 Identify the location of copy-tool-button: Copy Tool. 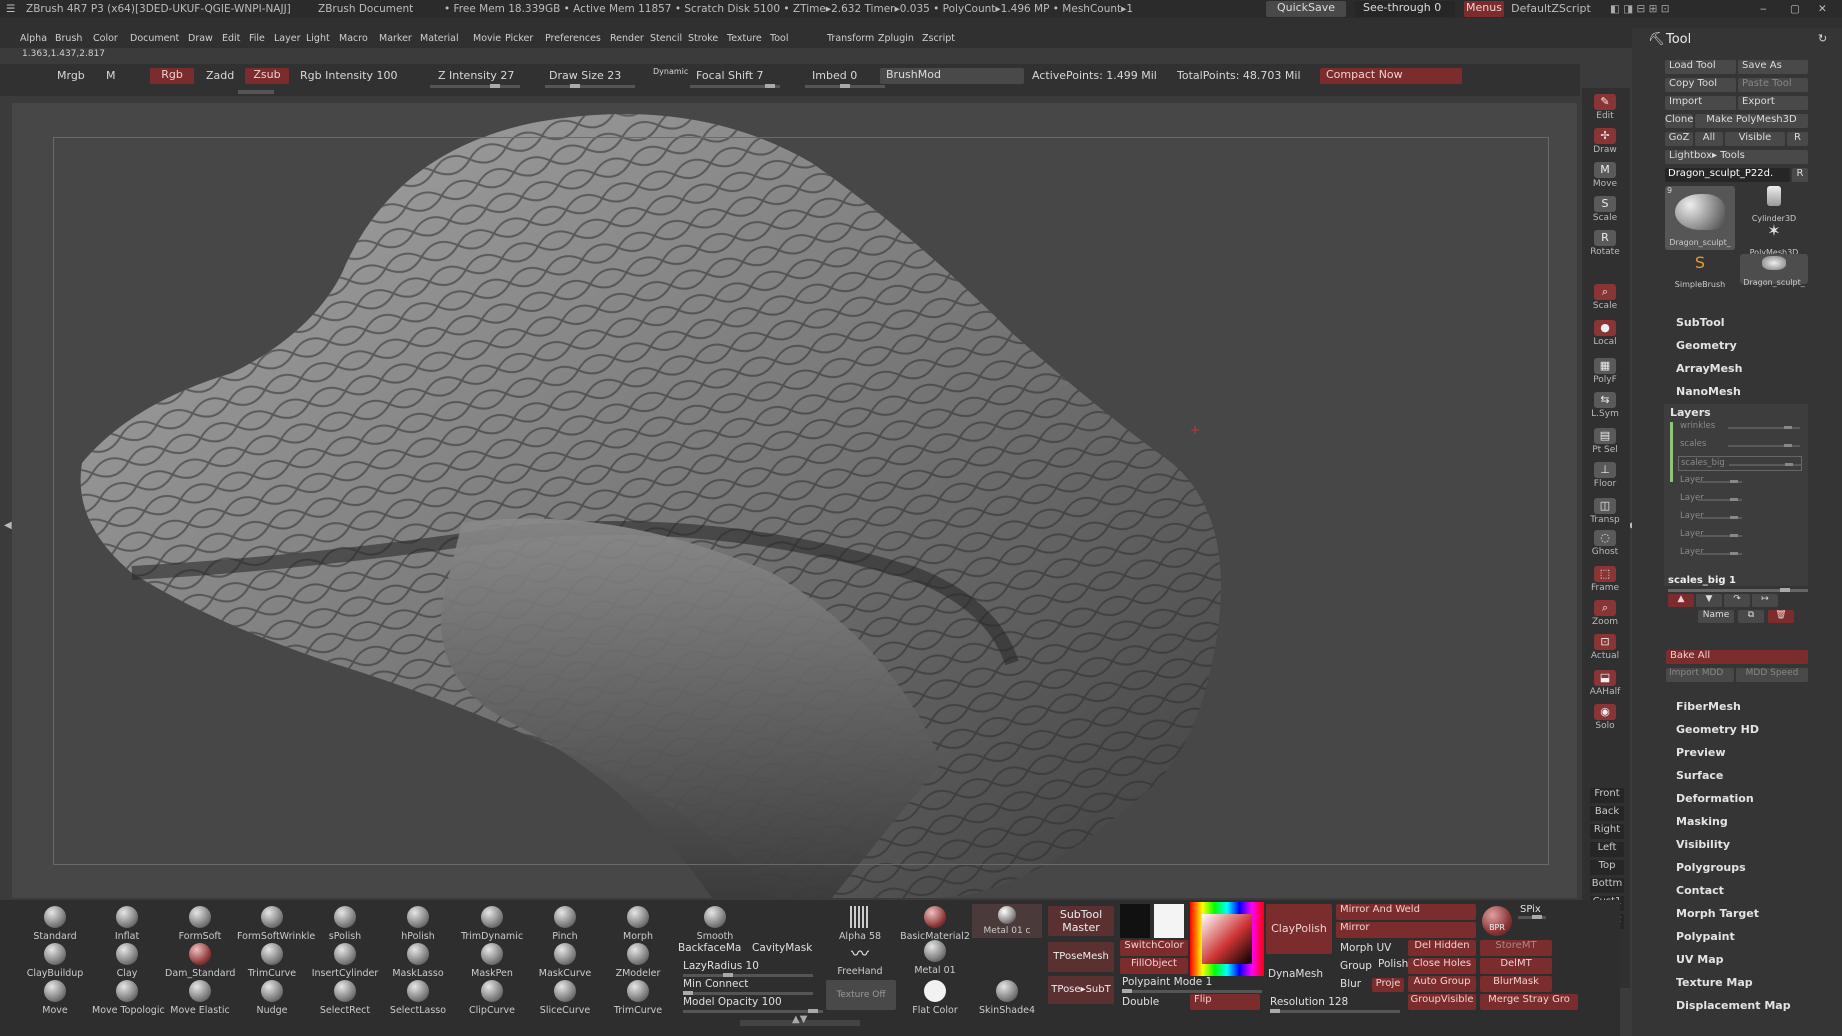
(1700, 85).